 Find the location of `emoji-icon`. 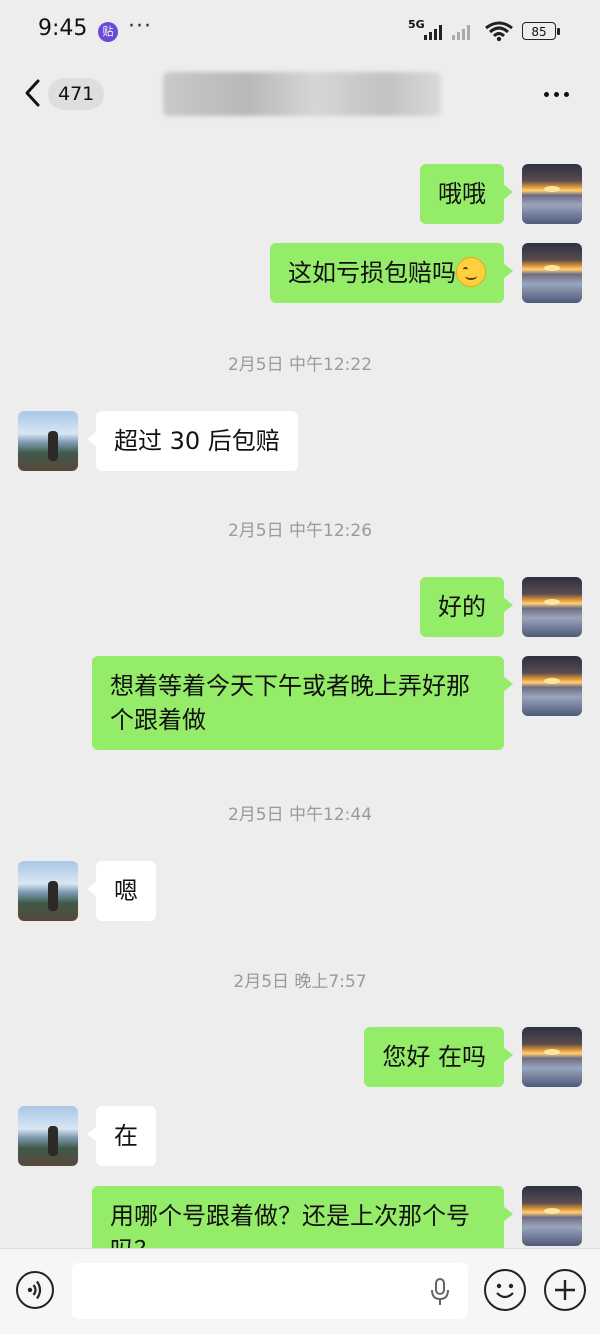

emoji-icon is located at coordinates (505, 1291).